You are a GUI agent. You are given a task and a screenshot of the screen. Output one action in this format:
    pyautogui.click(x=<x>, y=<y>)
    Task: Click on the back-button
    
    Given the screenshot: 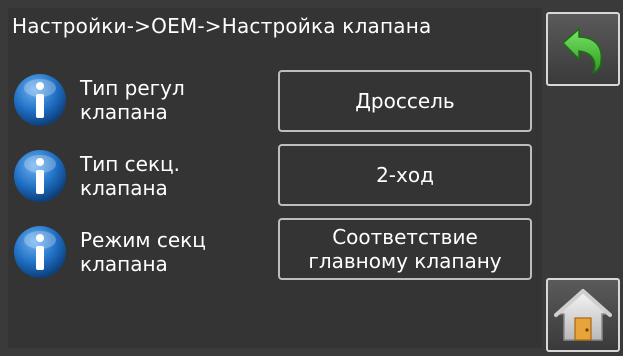 What is the action you would take?
    pyautogui.click(x=583, y=49)
    